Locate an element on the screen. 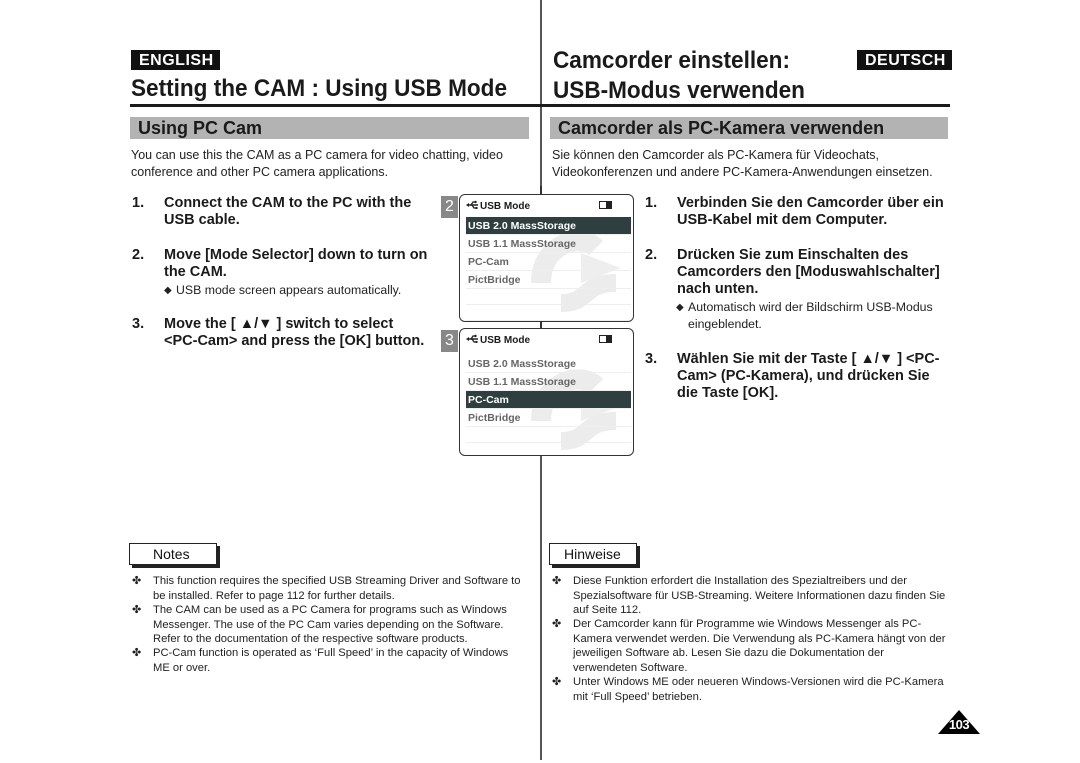 The image size is (1080, 763). screen-header: USB Mode is located at coordinates (546, 340).